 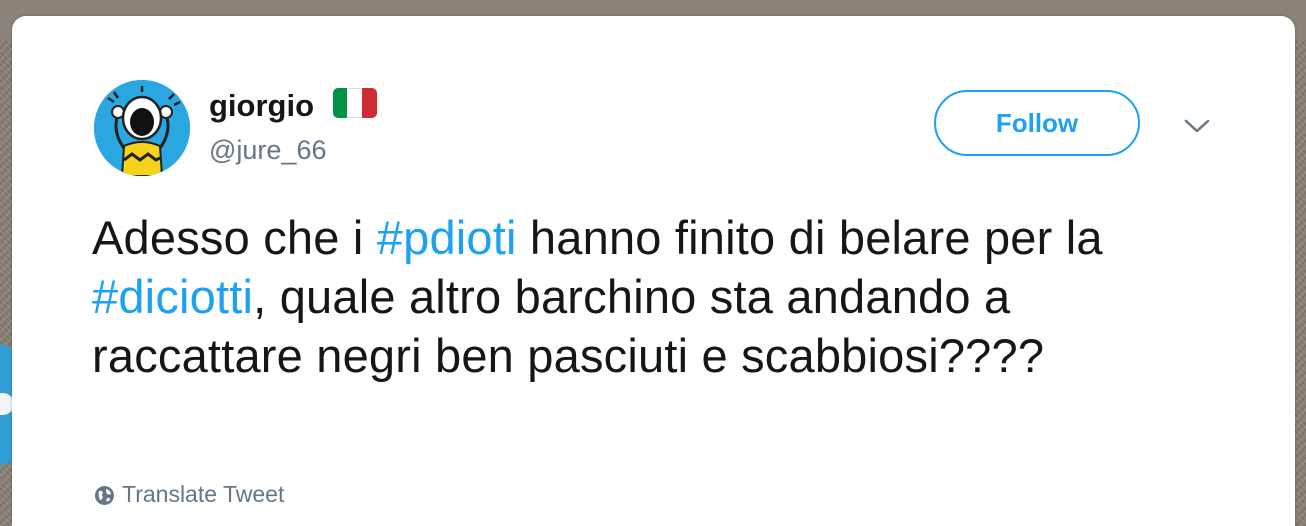 I want to click on follow-button: Follow, so click(x=1037, y=123).